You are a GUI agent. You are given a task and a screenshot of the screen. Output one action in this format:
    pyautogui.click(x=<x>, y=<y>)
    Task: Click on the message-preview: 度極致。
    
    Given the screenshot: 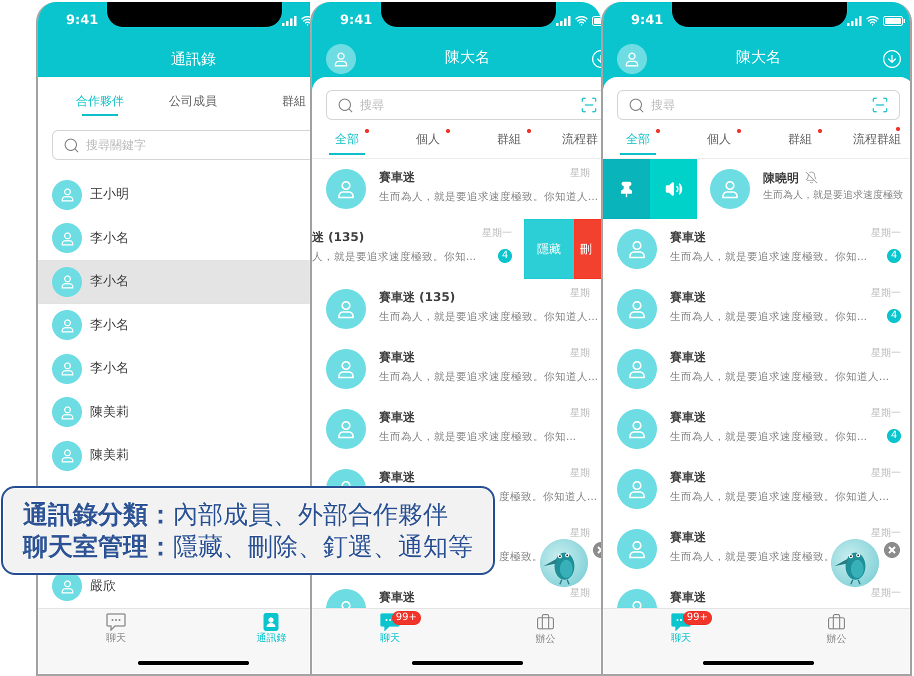 What is the action you would take?
    pyautogui.click(x=521, y=557)
    